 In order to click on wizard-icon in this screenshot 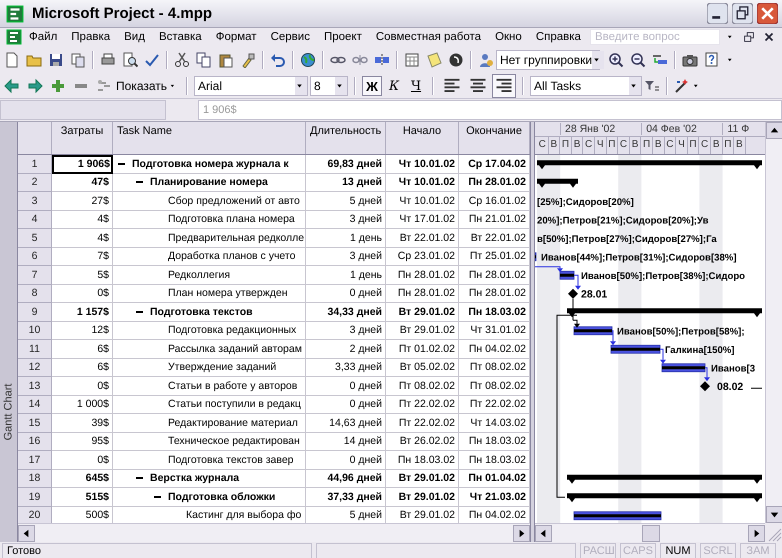, I will do `click(682, 86)`.